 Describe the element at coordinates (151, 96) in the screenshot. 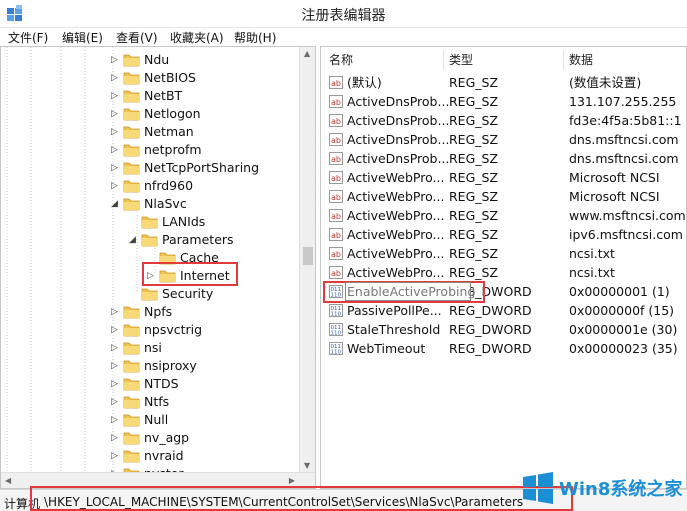

I see `tree-node: ▷ NetBT` at that location.